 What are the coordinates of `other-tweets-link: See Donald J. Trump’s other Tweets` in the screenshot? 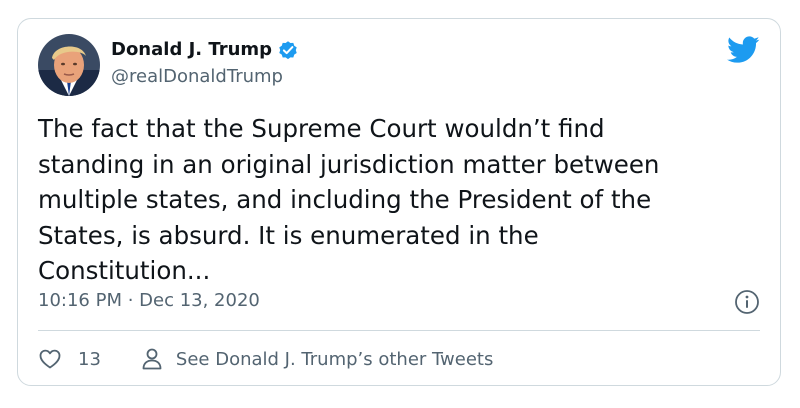 It's located at (317, 359).